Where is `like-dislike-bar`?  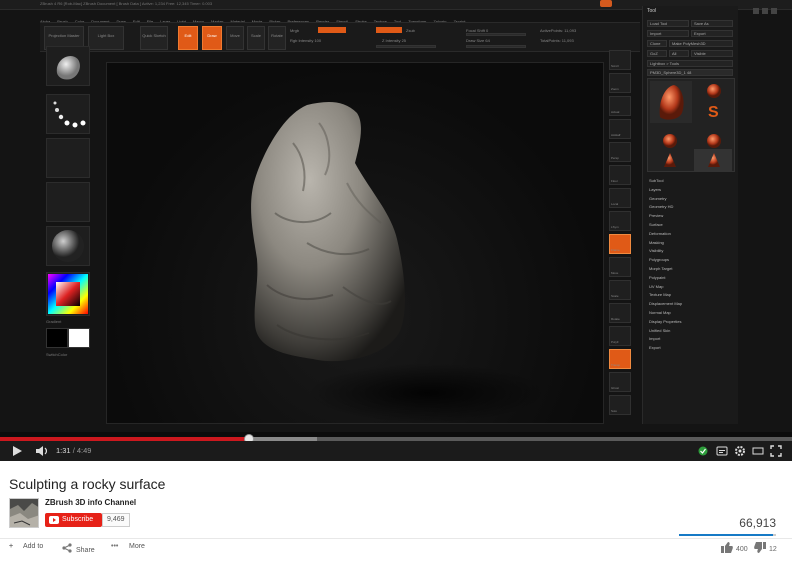 like-dislike-bar is located at coordinates (727, 535).